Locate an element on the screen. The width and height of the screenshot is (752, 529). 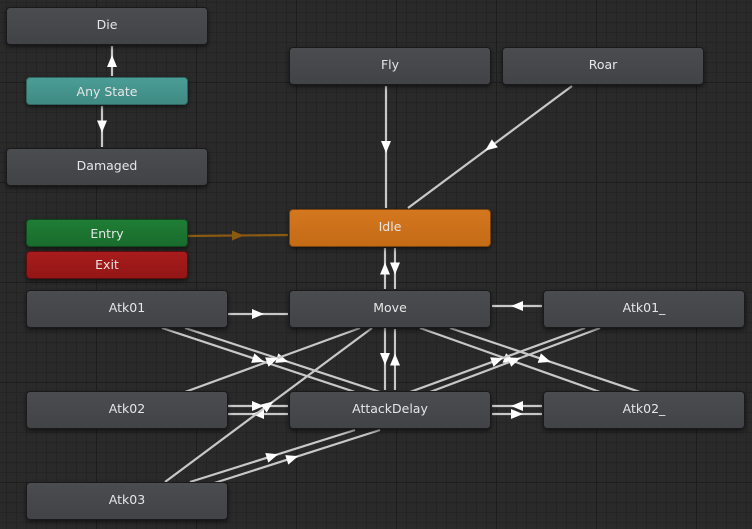
transition-atk01-to-attackdelay is located at coordinates (258, 360).